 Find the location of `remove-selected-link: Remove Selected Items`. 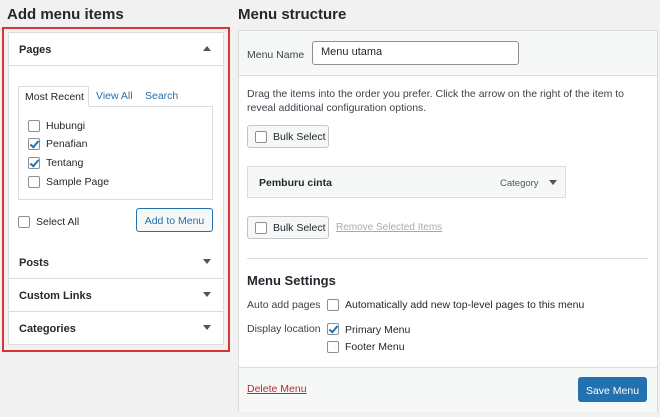

remove-selected-link: Remove Selected Items is located at coordinates (389, 227).